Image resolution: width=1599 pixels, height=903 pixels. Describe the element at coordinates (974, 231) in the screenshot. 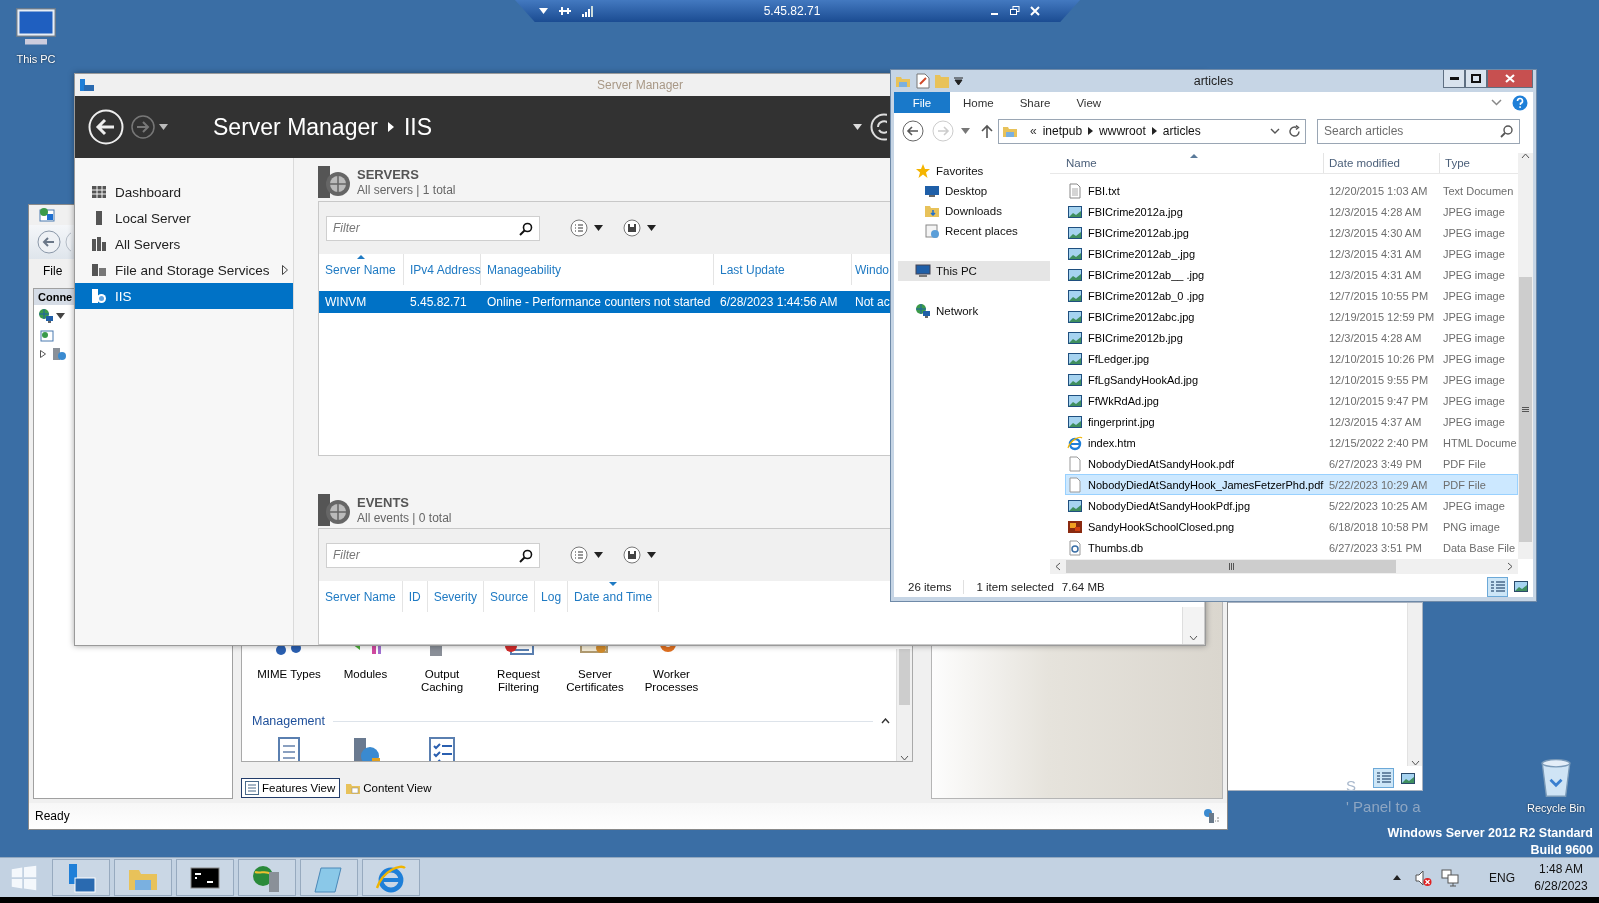

I see `nav-item: Recent places` at that location.